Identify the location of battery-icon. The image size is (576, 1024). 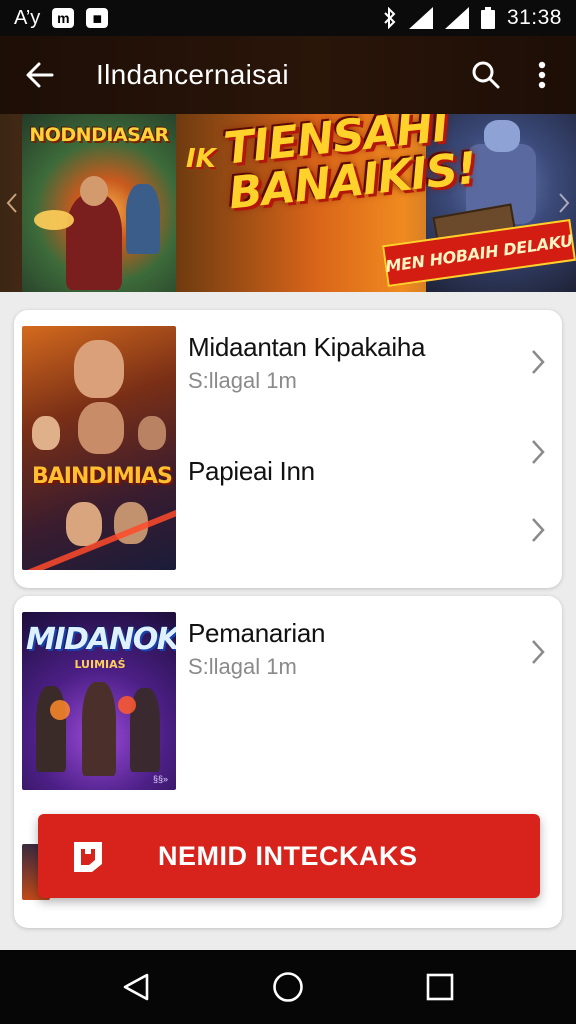
(487, 18).